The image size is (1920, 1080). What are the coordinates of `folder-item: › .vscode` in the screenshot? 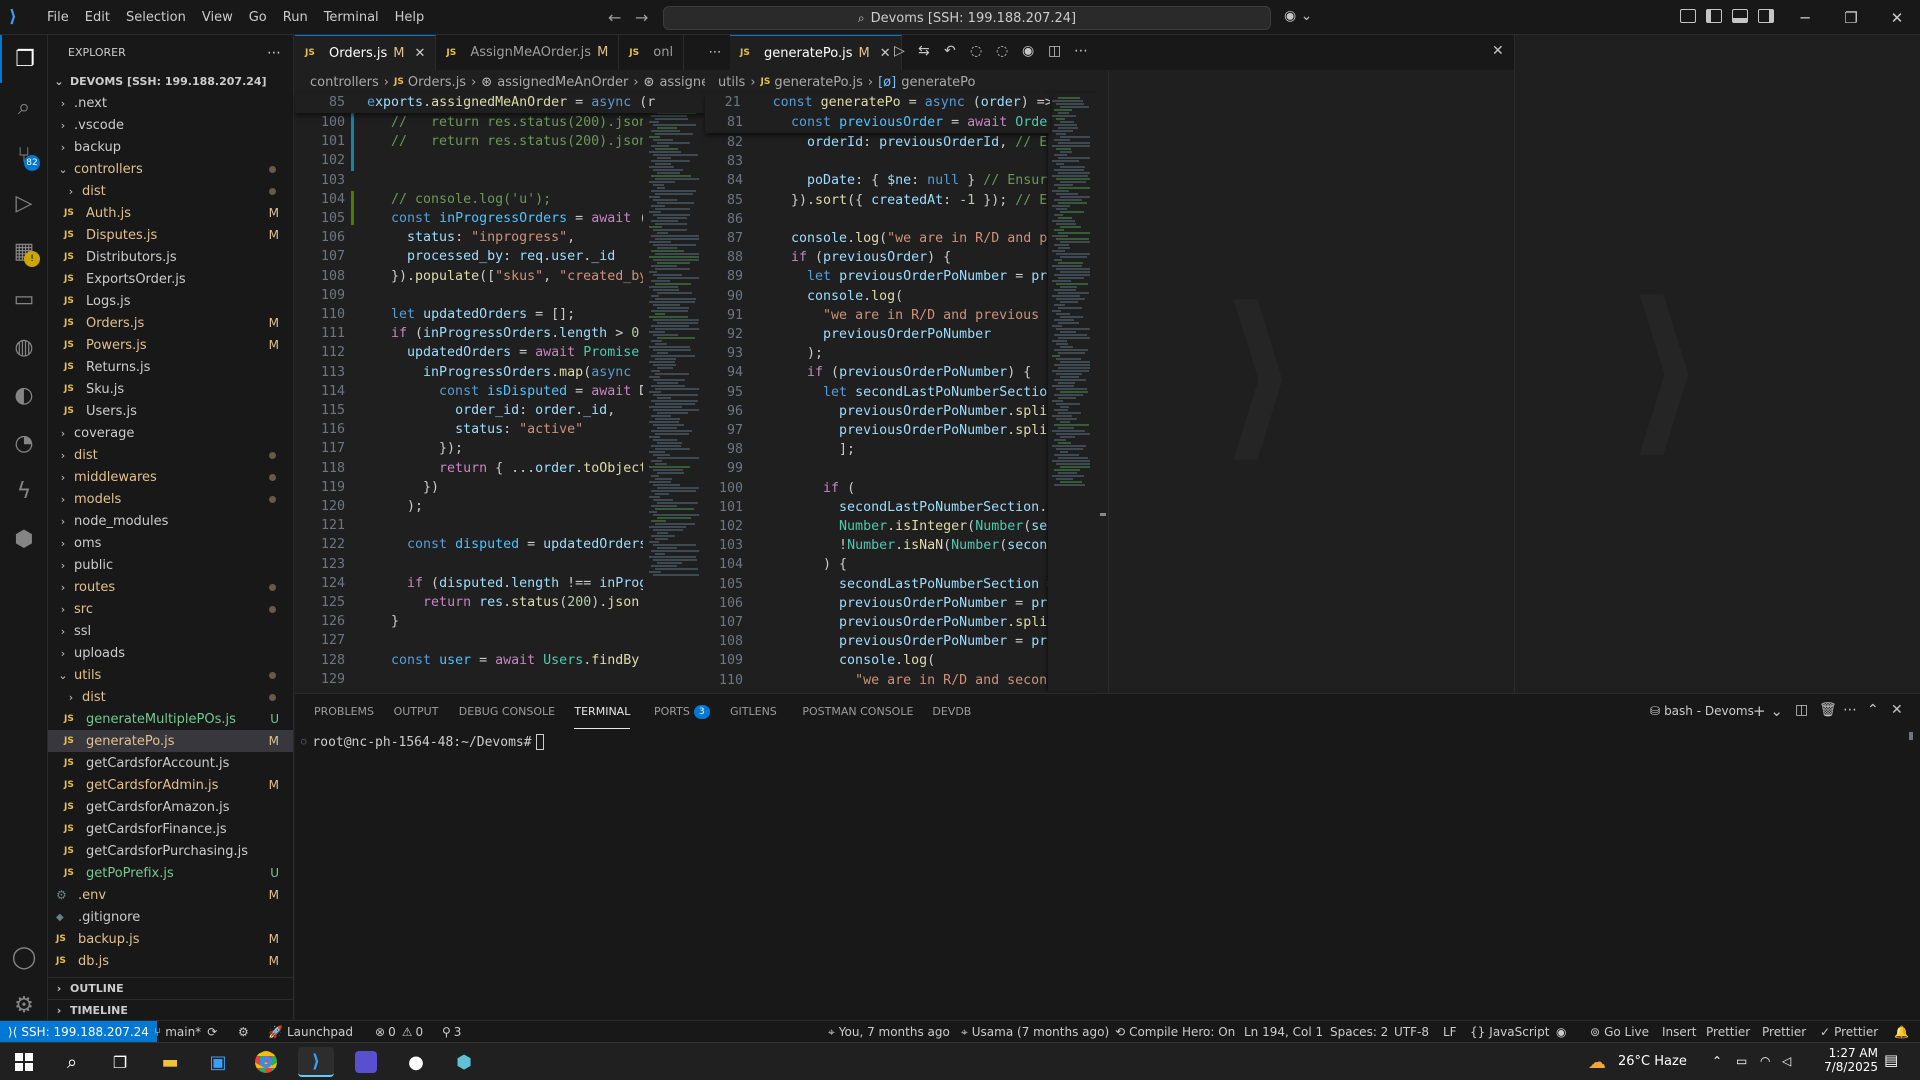 It's located at (170, 125).